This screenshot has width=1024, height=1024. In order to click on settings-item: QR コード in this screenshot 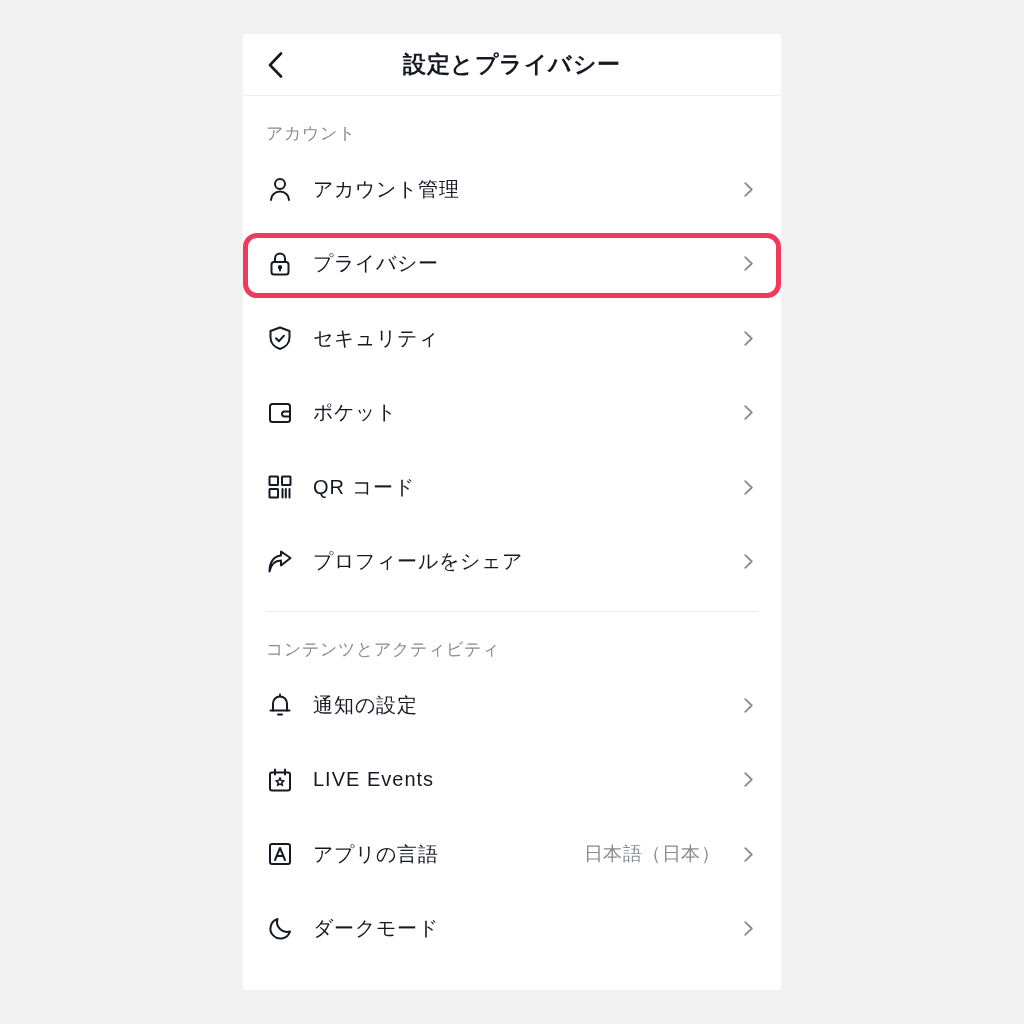, I will do `click(512, 487)`.